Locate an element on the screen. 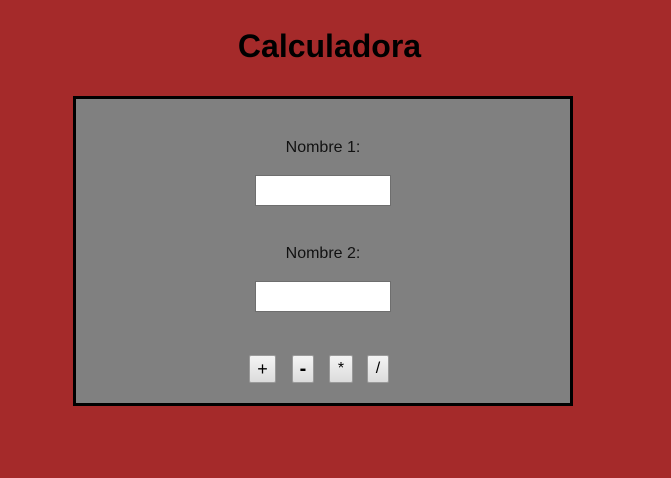  number2-label: Nombre 2: is located at coordinates (323, 253).